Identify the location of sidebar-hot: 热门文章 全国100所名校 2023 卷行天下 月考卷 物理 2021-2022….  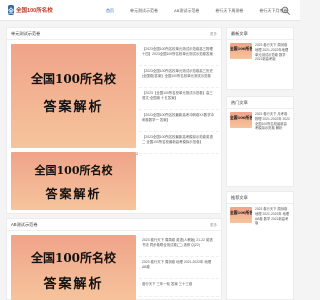
(260, 141).